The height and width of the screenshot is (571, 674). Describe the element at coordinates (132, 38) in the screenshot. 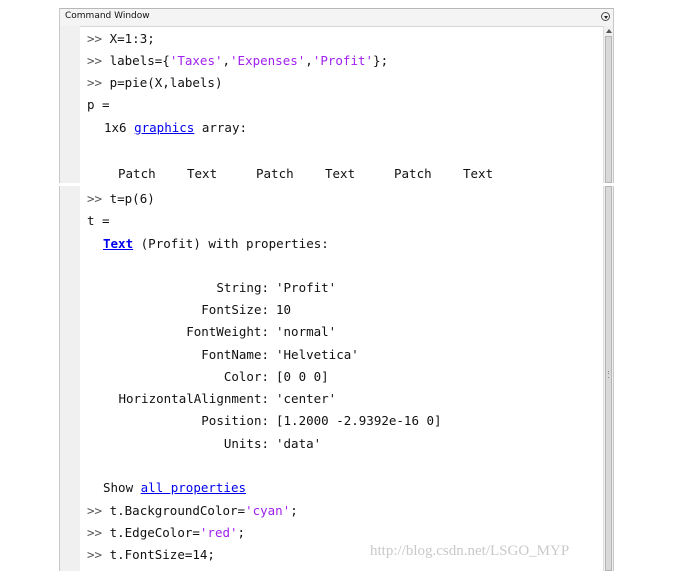

I see `command-text: X=1:3;` at that location.